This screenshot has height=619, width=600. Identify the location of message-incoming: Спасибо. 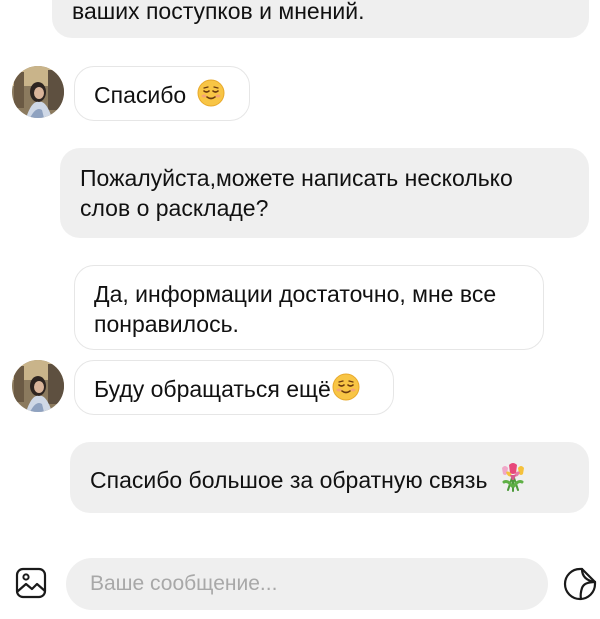
(162, 93).